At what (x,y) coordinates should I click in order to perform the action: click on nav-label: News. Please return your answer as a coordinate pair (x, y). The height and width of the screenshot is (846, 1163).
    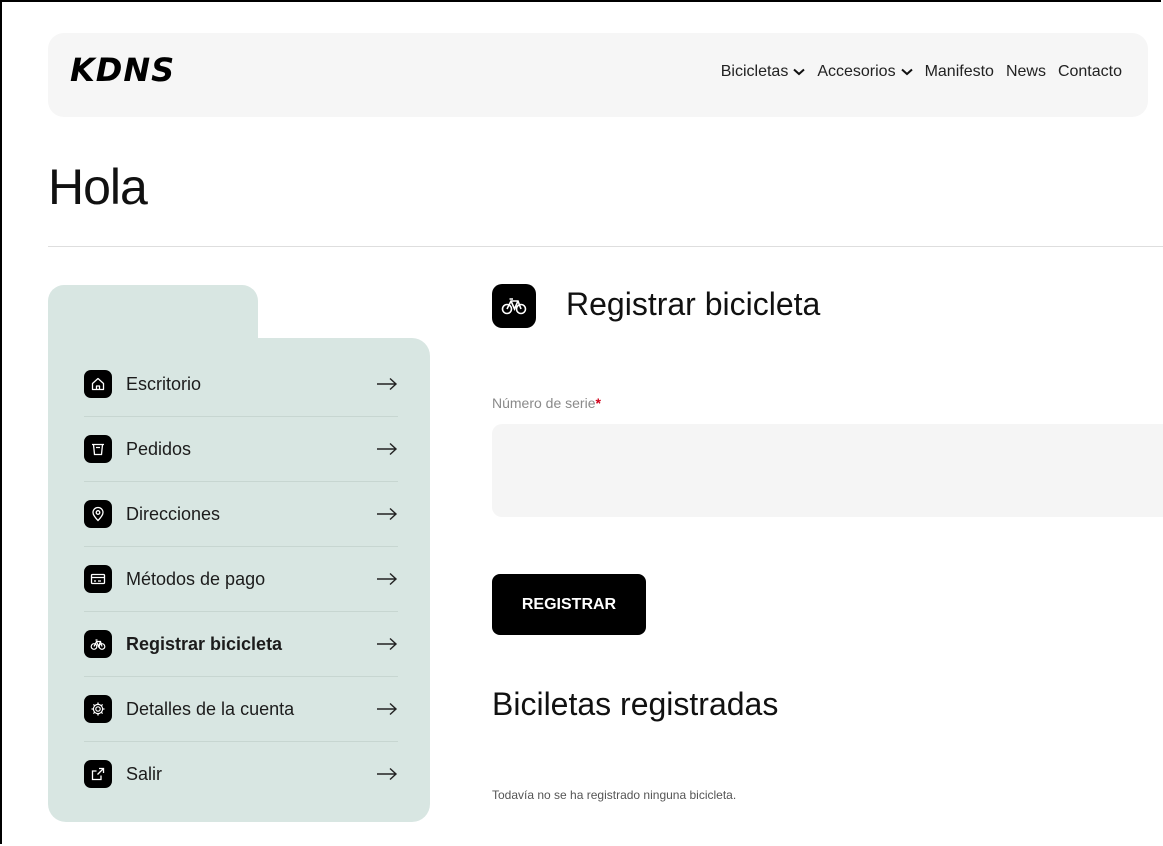
    Looking at the image, I should click on (1025, 71).